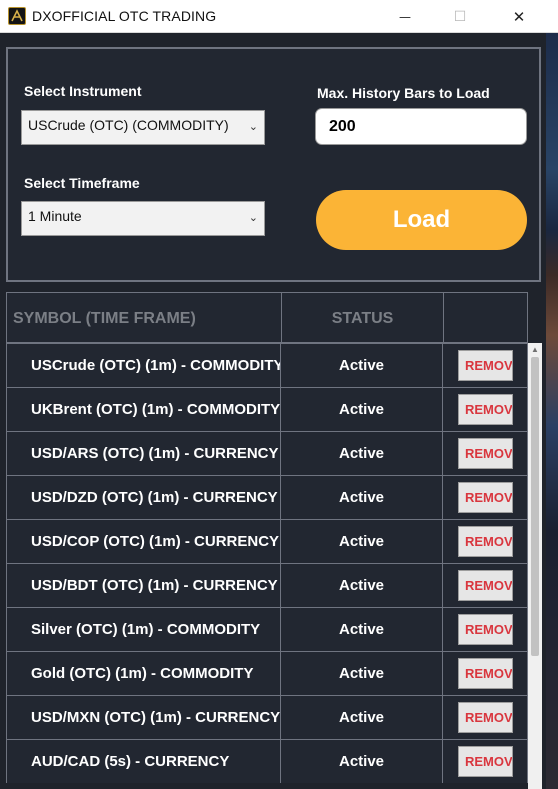 The image size is (558, 789). I want to click on minimize-button: —, so click(405, 16).